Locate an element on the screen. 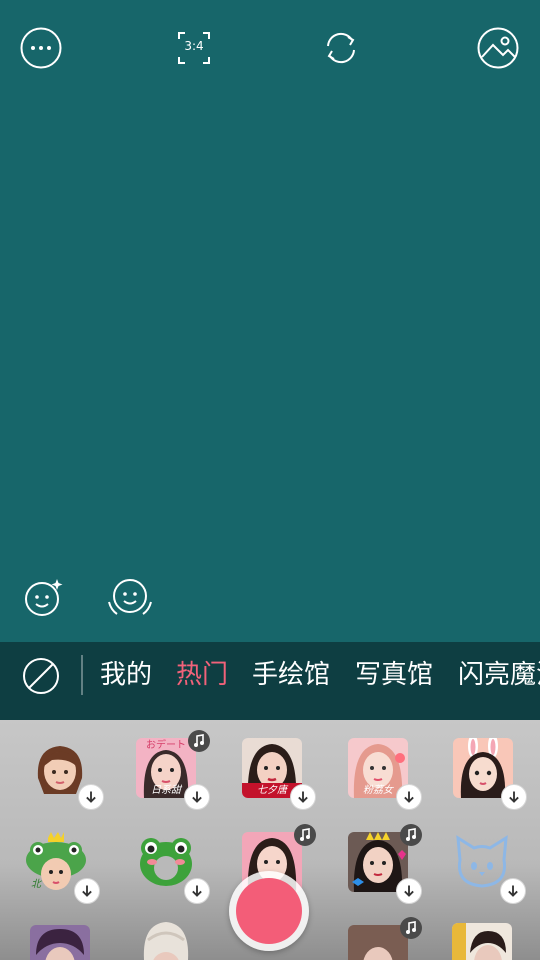 Image resolution: width=540 pixels, height=960 pixels. sticker-category-bar: 我的 热门 手绘馆 写真馆 闪亮魔法 is located at coordinates (270, 681).